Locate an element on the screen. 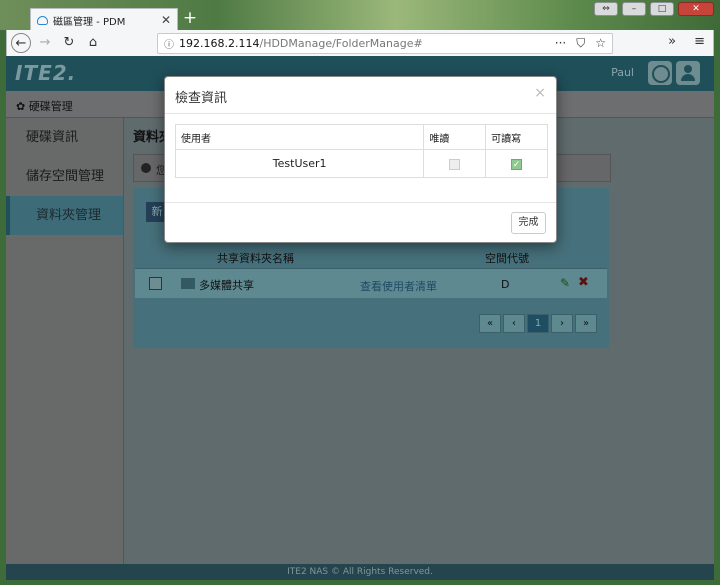  read-only-checkbox is located at coordinates (455, 164).